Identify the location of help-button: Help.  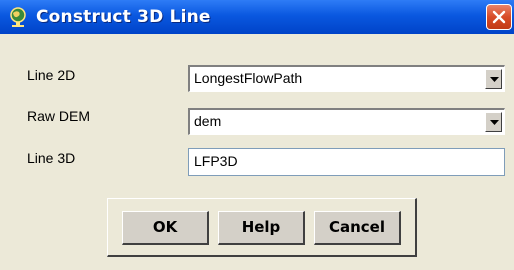
(261, 228).